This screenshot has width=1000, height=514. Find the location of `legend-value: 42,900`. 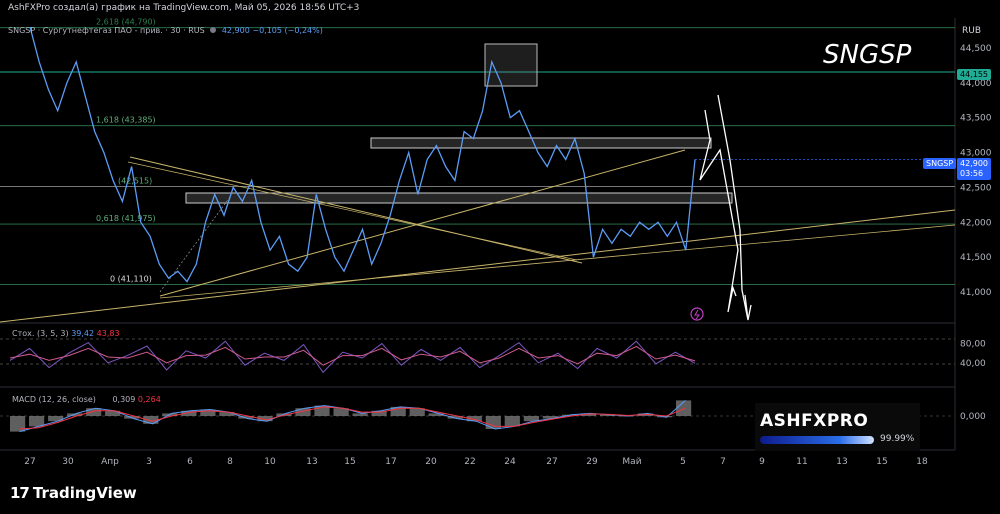

legend-value: 42,900 is located at coordinates (235, 30).